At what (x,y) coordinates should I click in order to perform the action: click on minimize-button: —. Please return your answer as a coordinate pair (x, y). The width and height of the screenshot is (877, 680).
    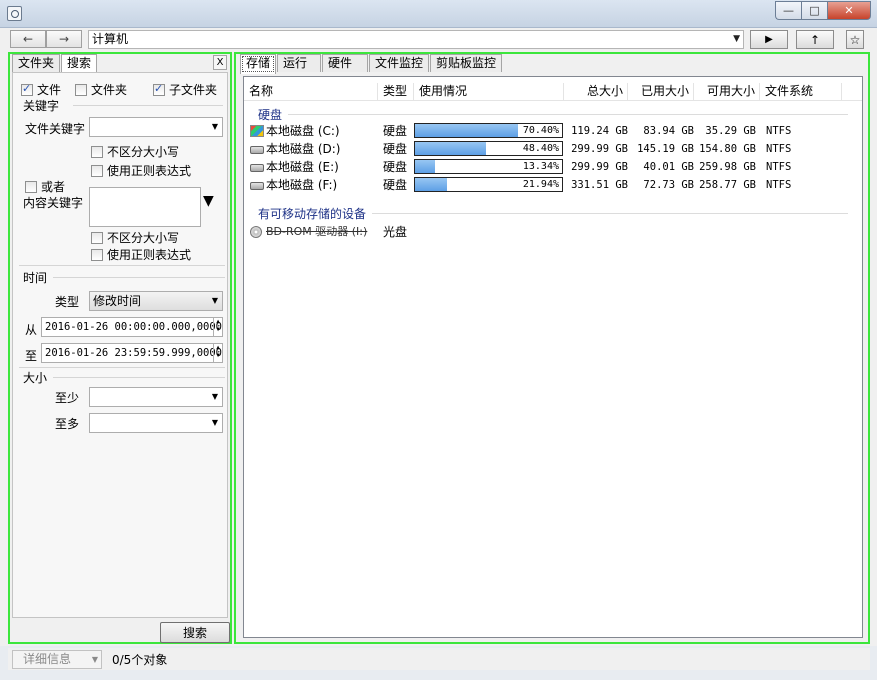
    Looking at the image, I should click on (788, 10).